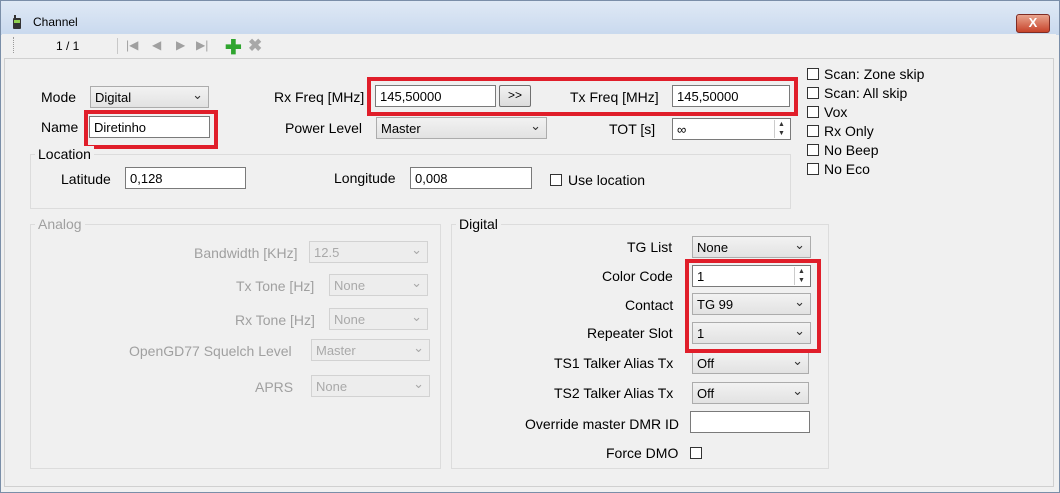 The width and height of the screenshot is (1060, 493). What do you see at coordinates (350, 319) in the screenshot?
I see `rx-tone-value: None` at bounding box center [350, 319].